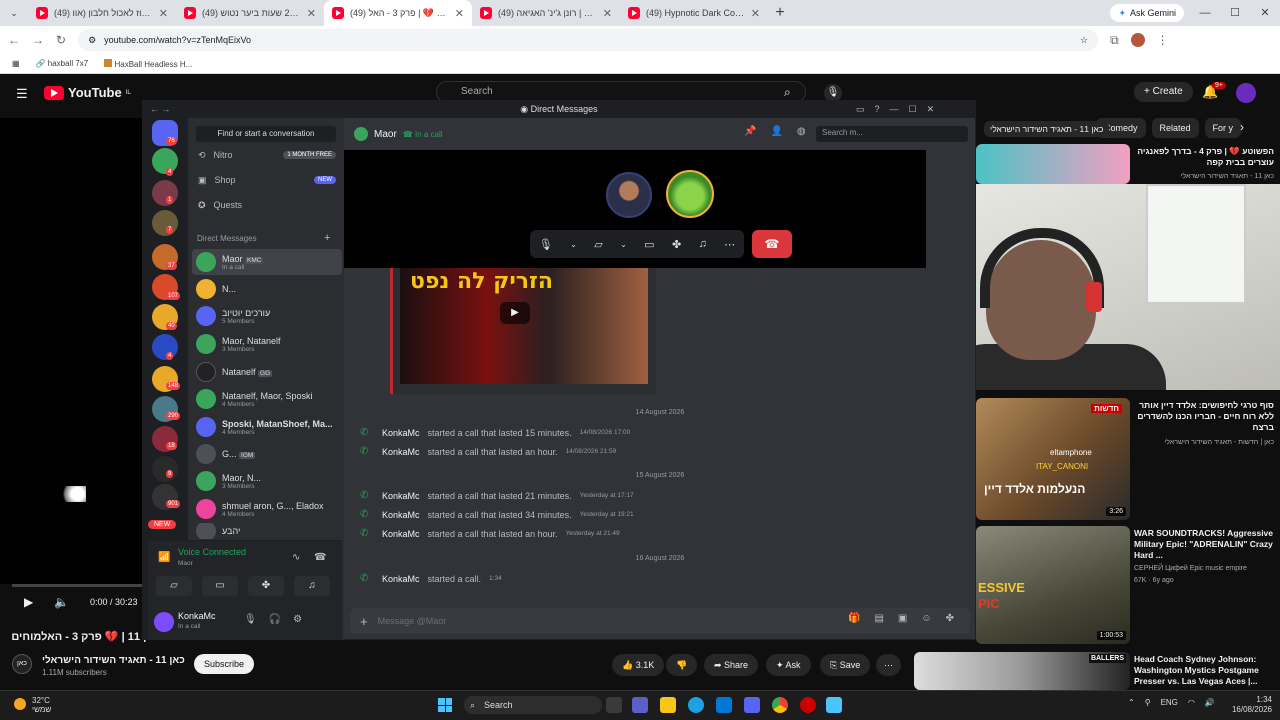 The height and width of the screenshot is (720, 1280). I want to click on help-icon: ?, so click(877, 109).